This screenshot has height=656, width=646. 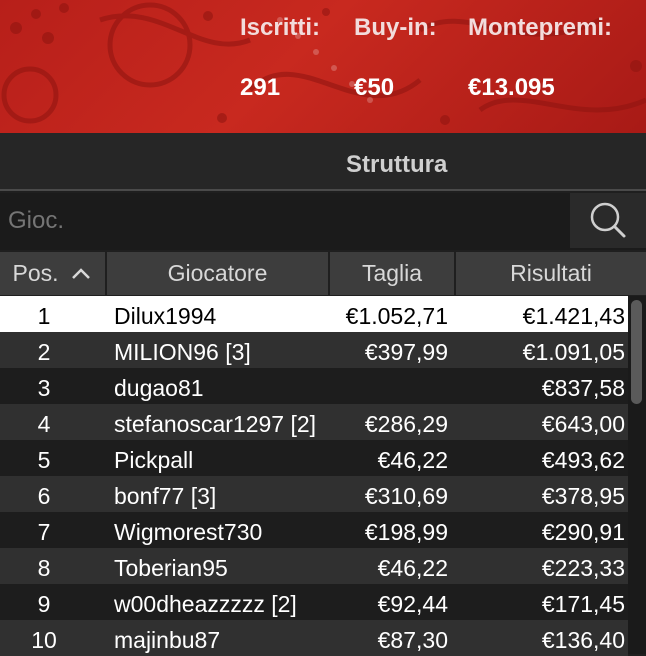 What do you see at coordinates (188, 532) in the screenshot?
I see `row-player: Wigmorest730` at bounding box center [188, 532].